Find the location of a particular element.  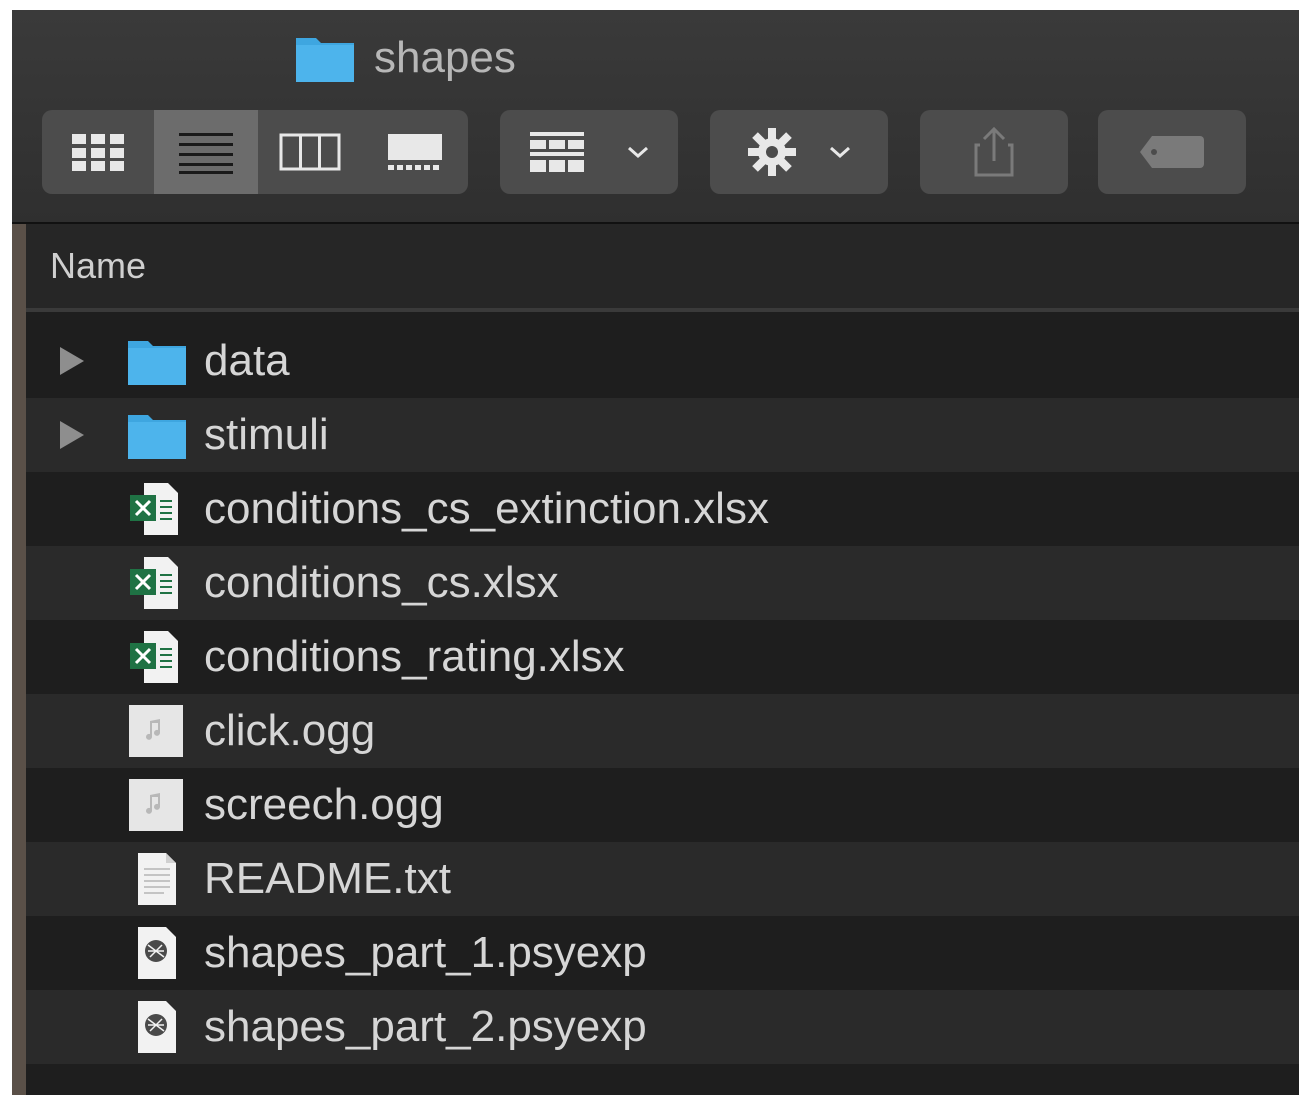

file-row: shapes_part_1.psyexp is located at coordinates (662, 953).